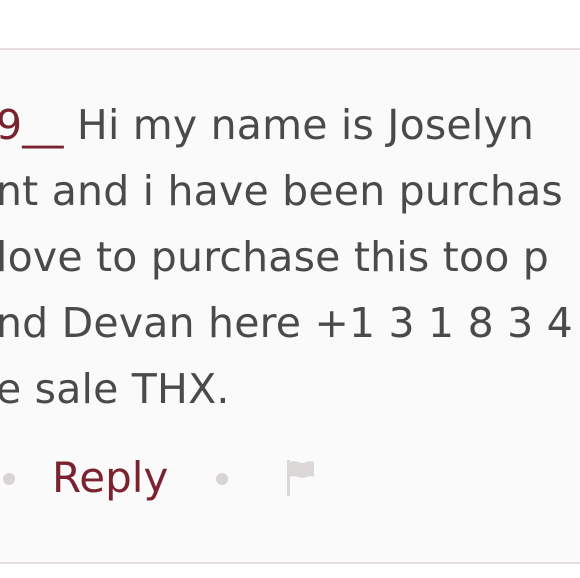 The image size is (580, 578). What do you see at coordinates (299, 125) in the screenshot?
I see `comment-line-1-text: Hi my name is Joselyn` at bounding box center [299, 125].